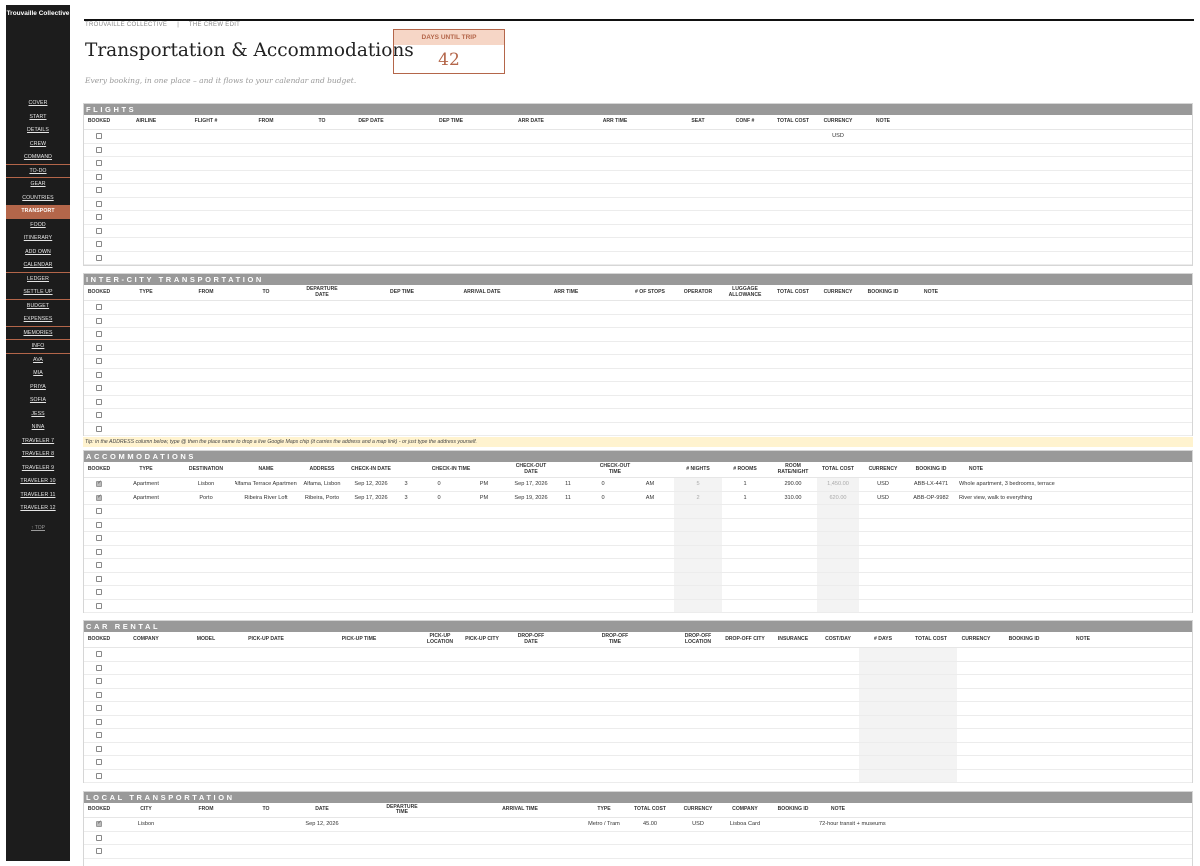 This screenshot has width=1200, height=866. What do you see at coordinates (38, 528) in the screenshot?
I see `back-to-top-link: ↑ TOP` at bounding box center [38, 528].